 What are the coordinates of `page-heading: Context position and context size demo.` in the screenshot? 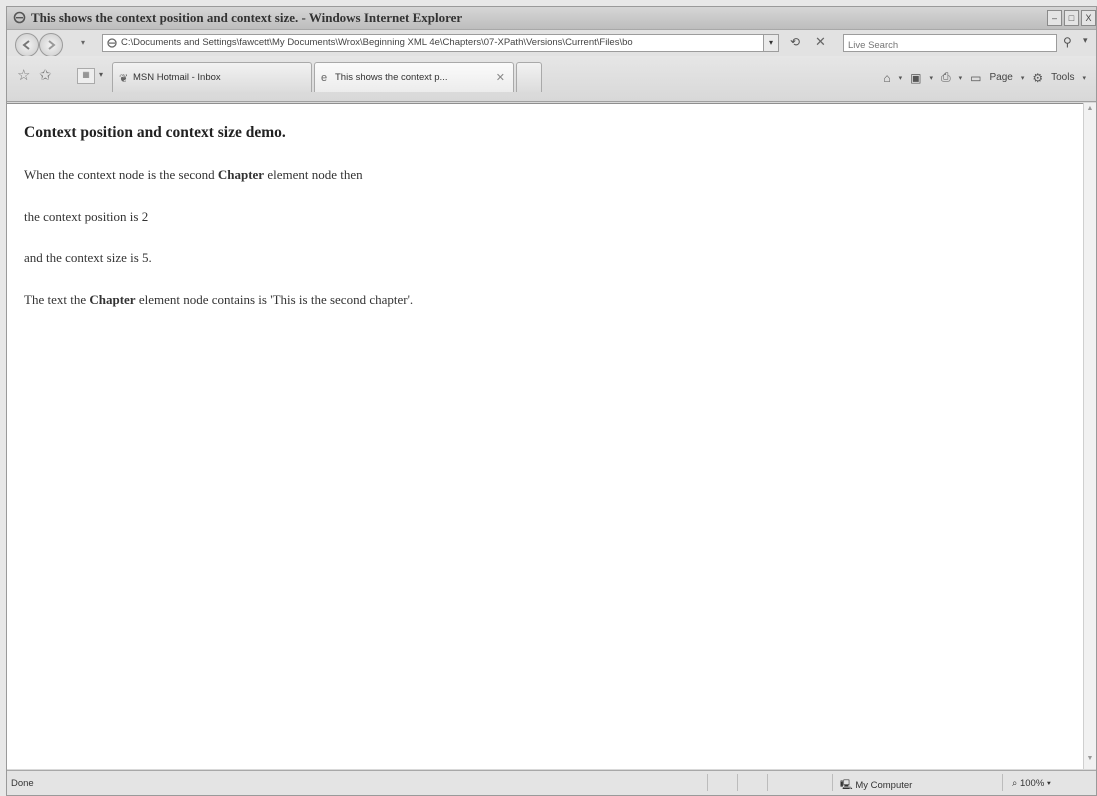 It's located at (155, 132).